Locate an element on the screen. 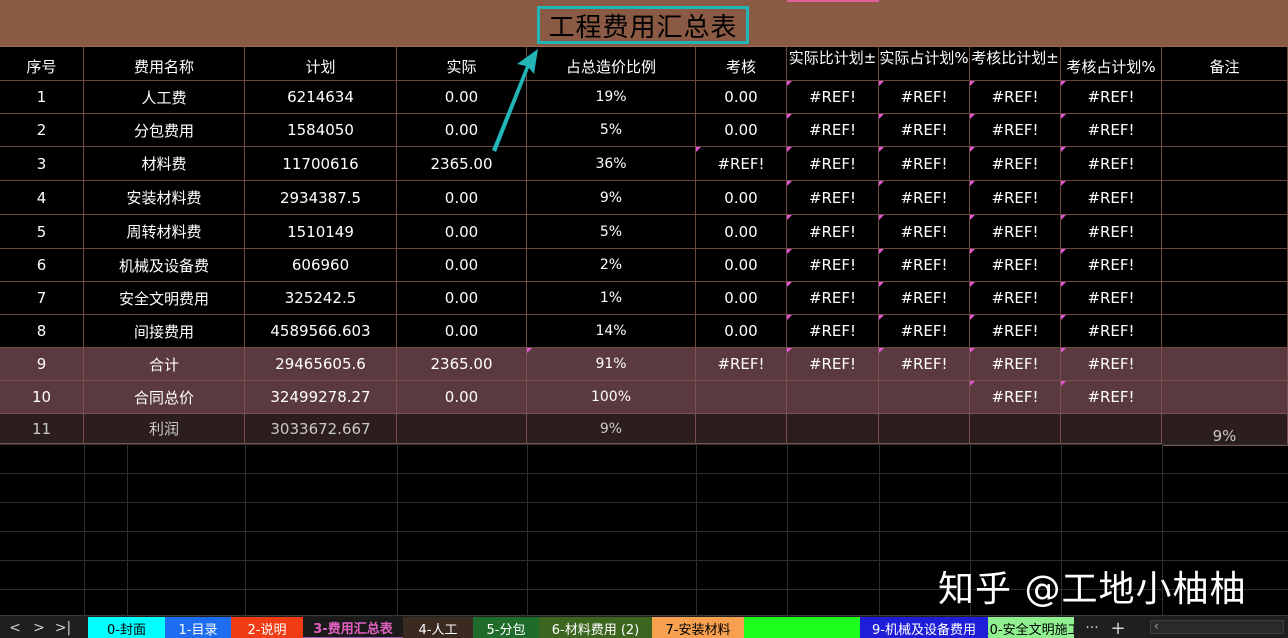 Image resolution: width=1288 pixels, height=638 pixels. cell-ratio: 100% is located at coordinates (611, 397).